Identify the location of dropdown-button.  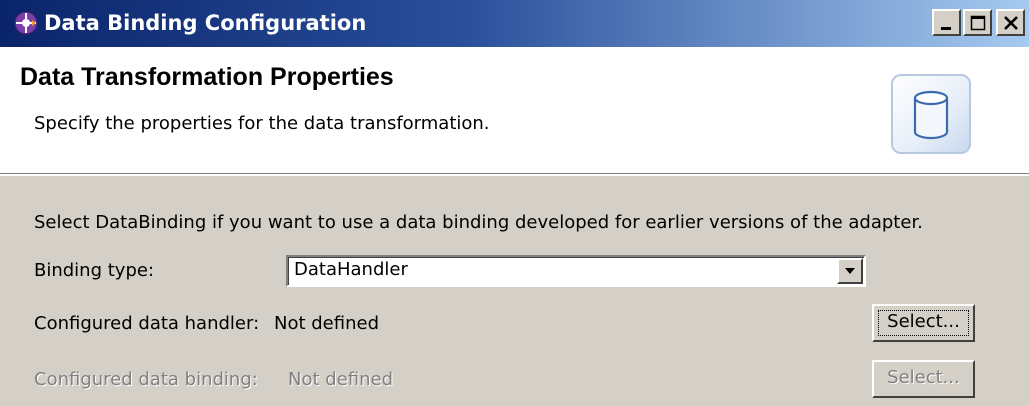
(850, 271).